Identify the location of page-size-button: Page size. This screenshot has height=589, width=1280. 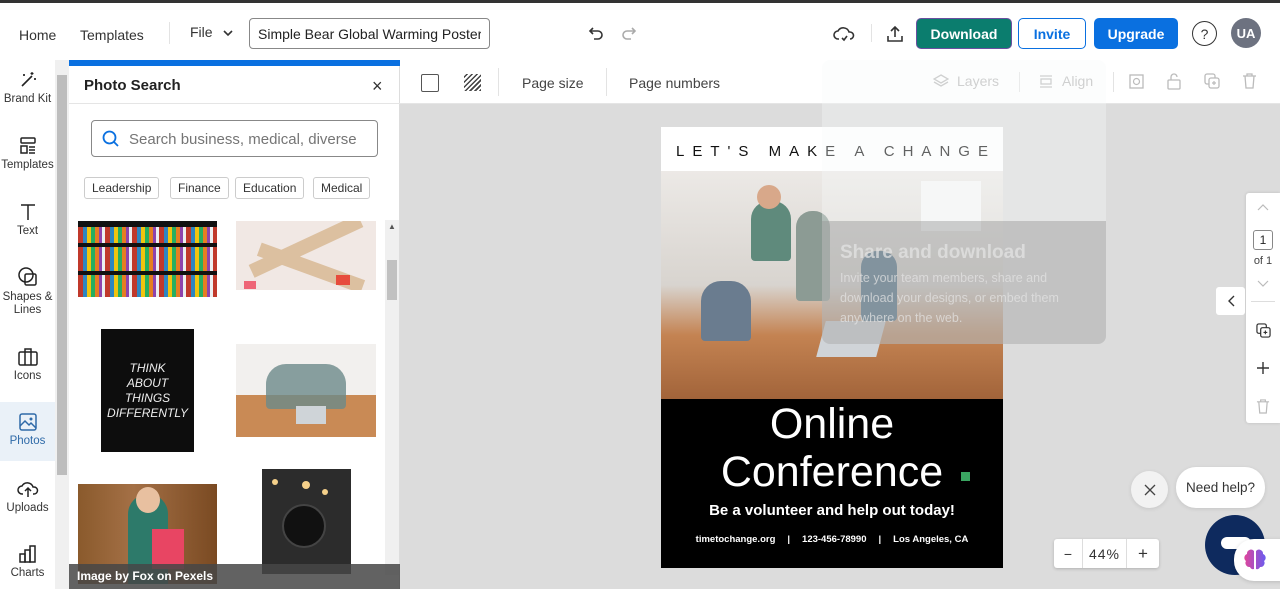
(552, 83).